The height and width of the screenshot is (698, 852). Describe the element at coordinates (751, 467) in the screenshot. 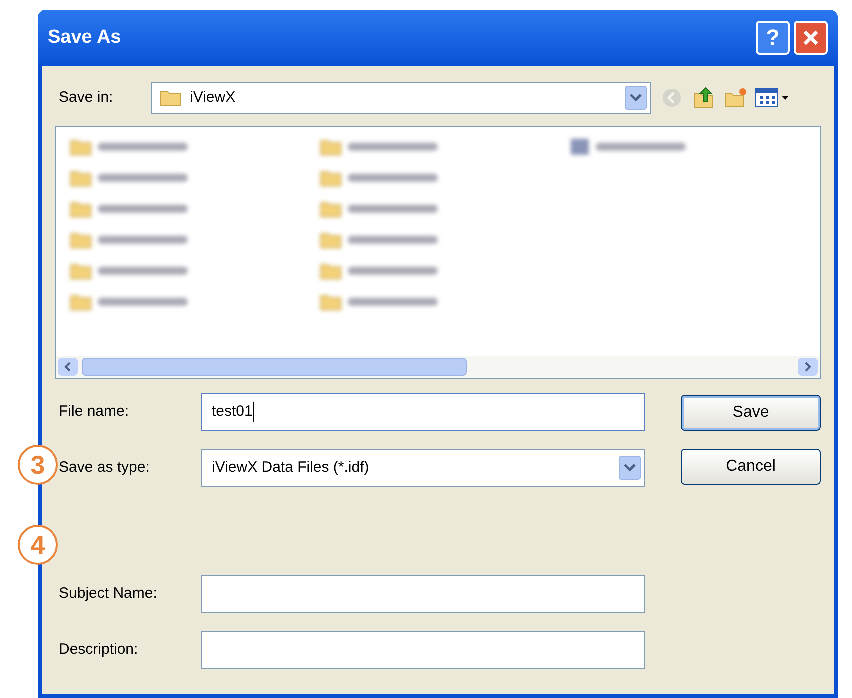

I see `dialog-button: Cancel` at that location.